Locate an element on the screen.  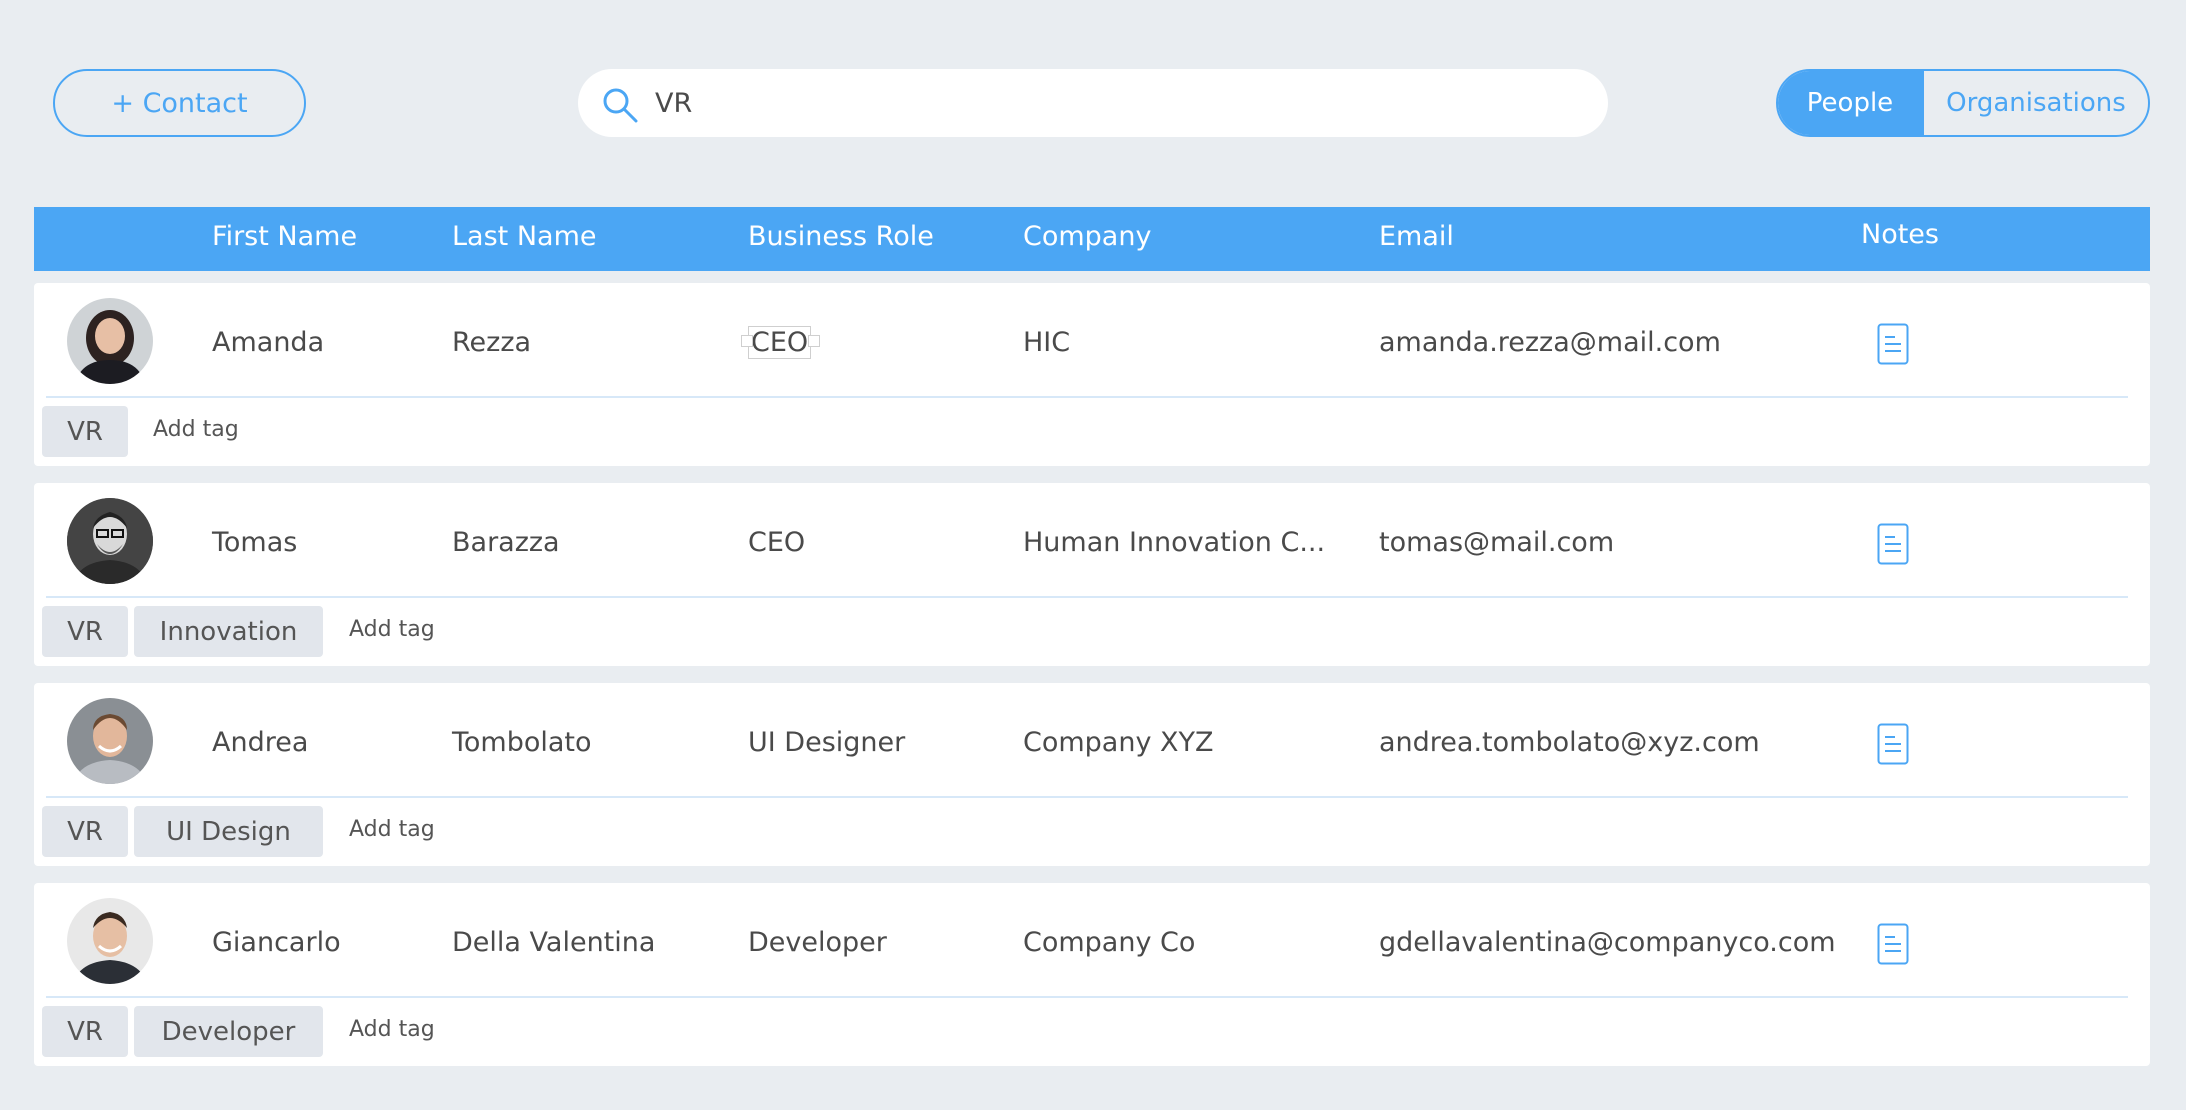
toggle-organisations: Organisations is located at coordinates (2035, 103).